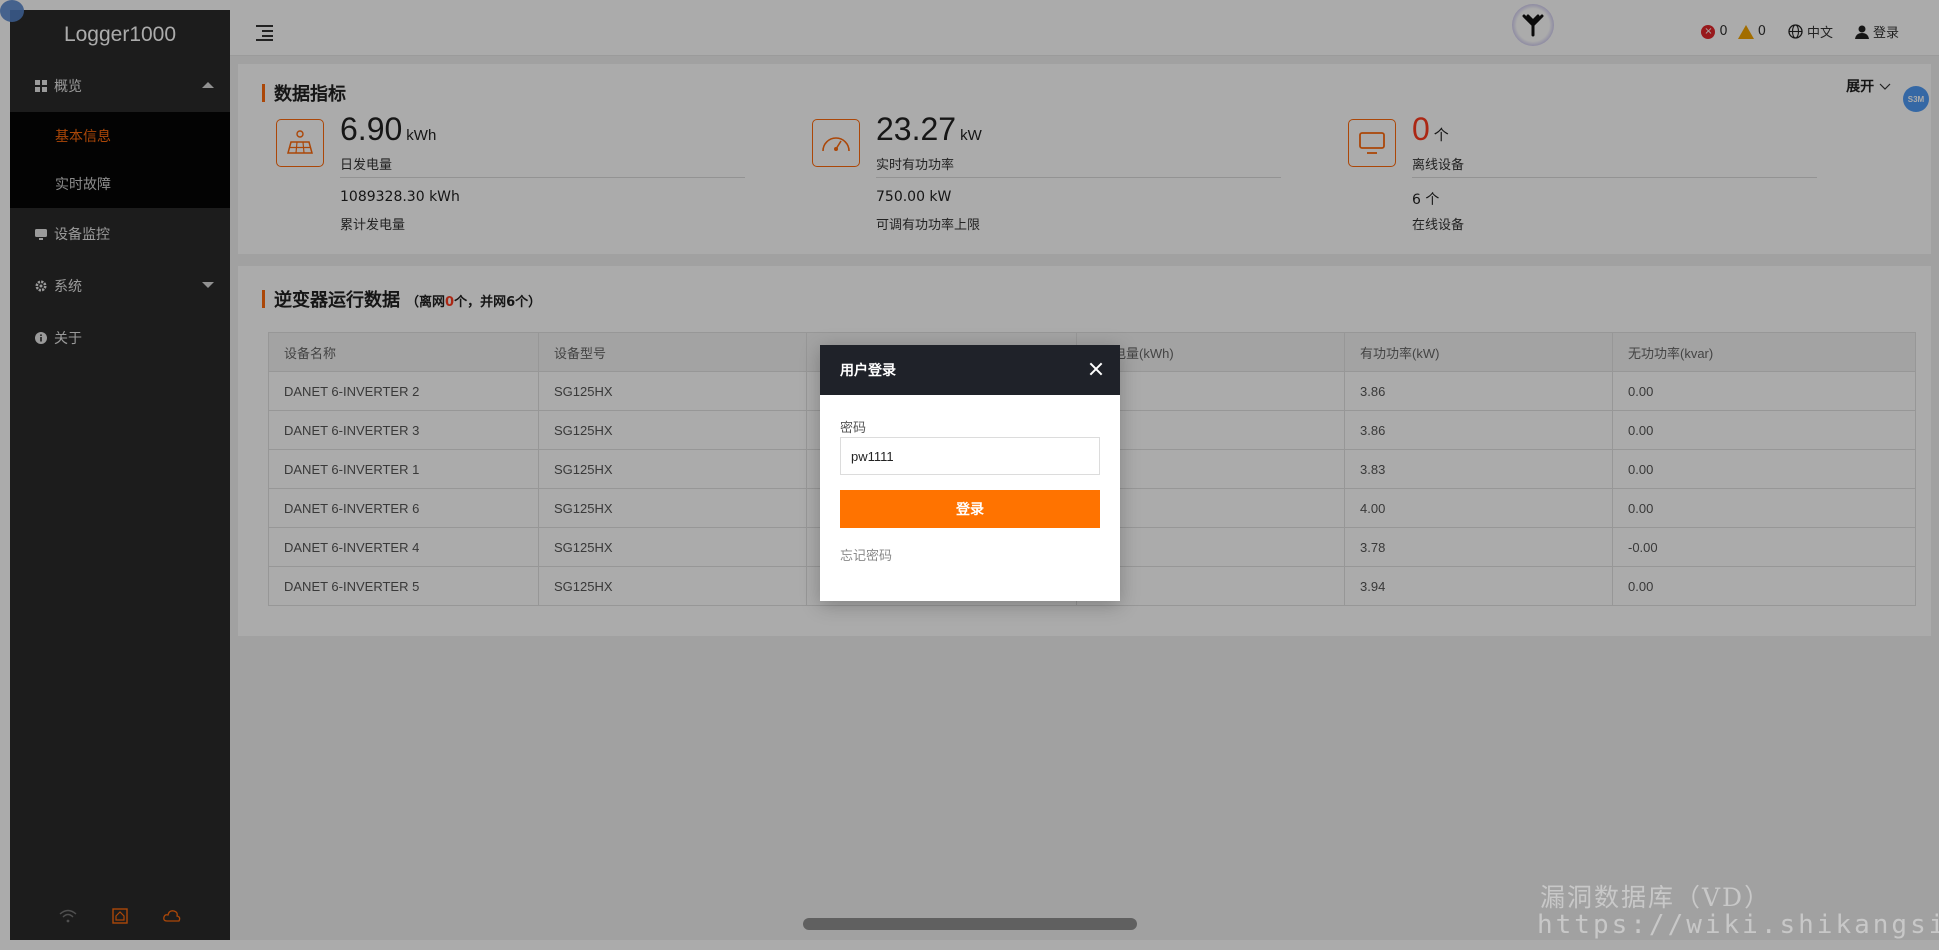  What do you see at coordinates (1738, 925) in the screenshot?
I see `watermark-url: https://wiki.shikangsi.com` at bounding box center [1738, 925].